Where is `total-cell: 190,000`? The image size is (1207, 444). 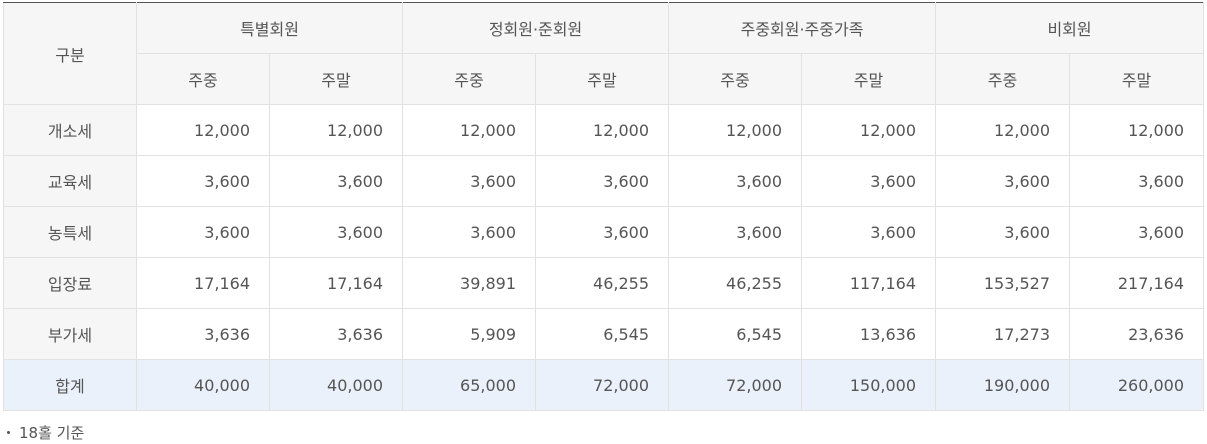 total-cell: 190,000 is located at coordinates (1003, 385).